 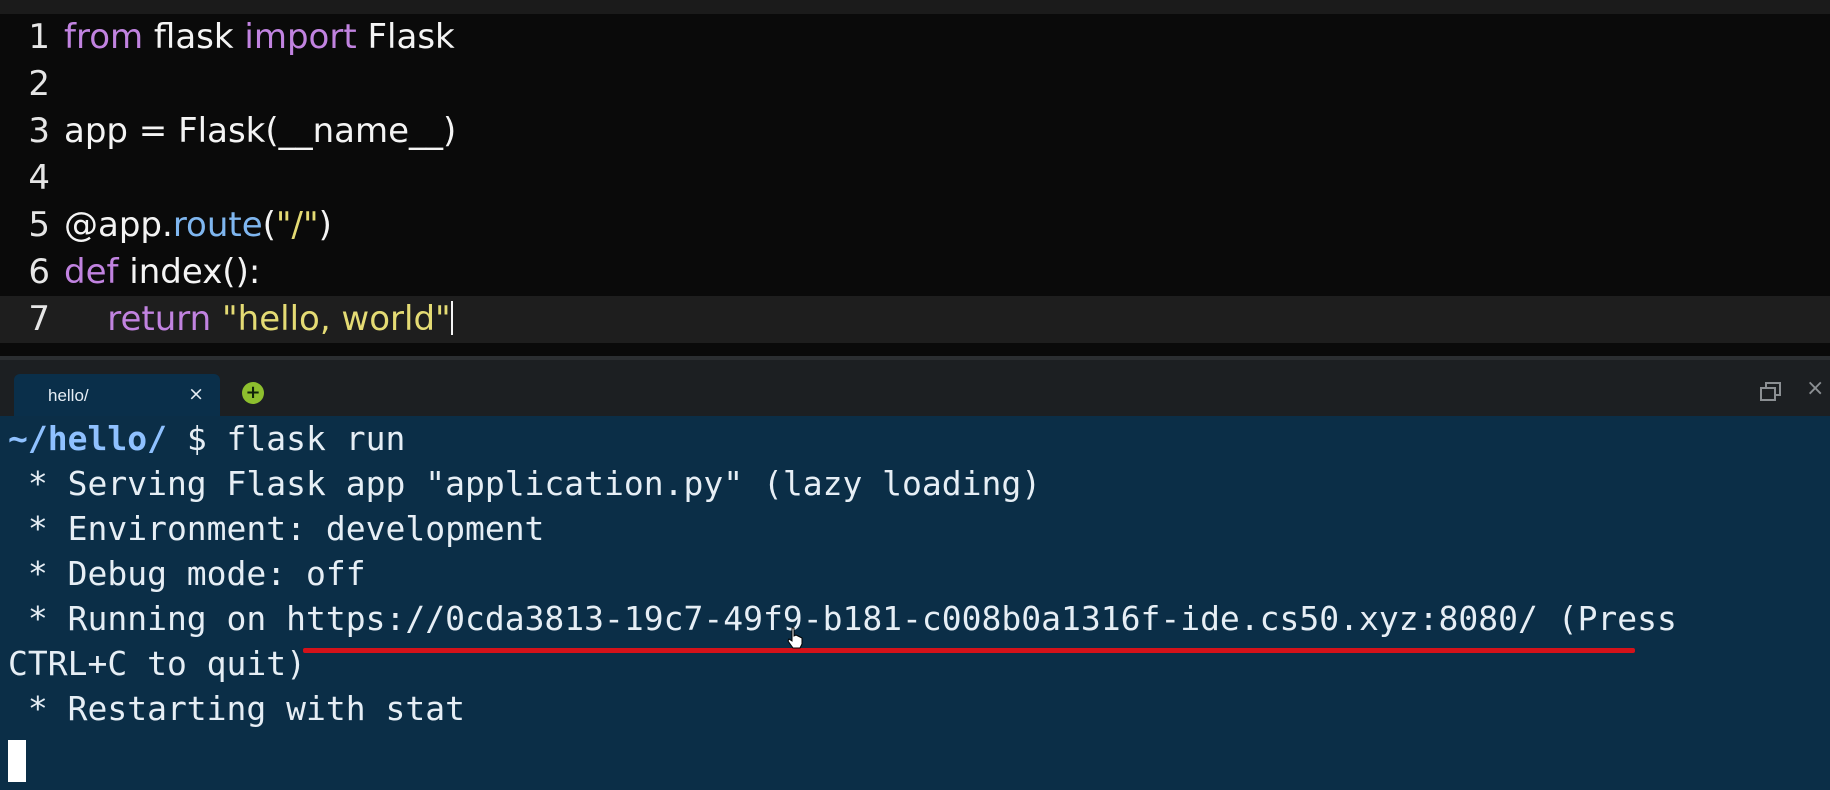 What do you see at coordinates (39, 131) in the screenshot?
I see `line-number: 3` at bounding box center [39, 131].